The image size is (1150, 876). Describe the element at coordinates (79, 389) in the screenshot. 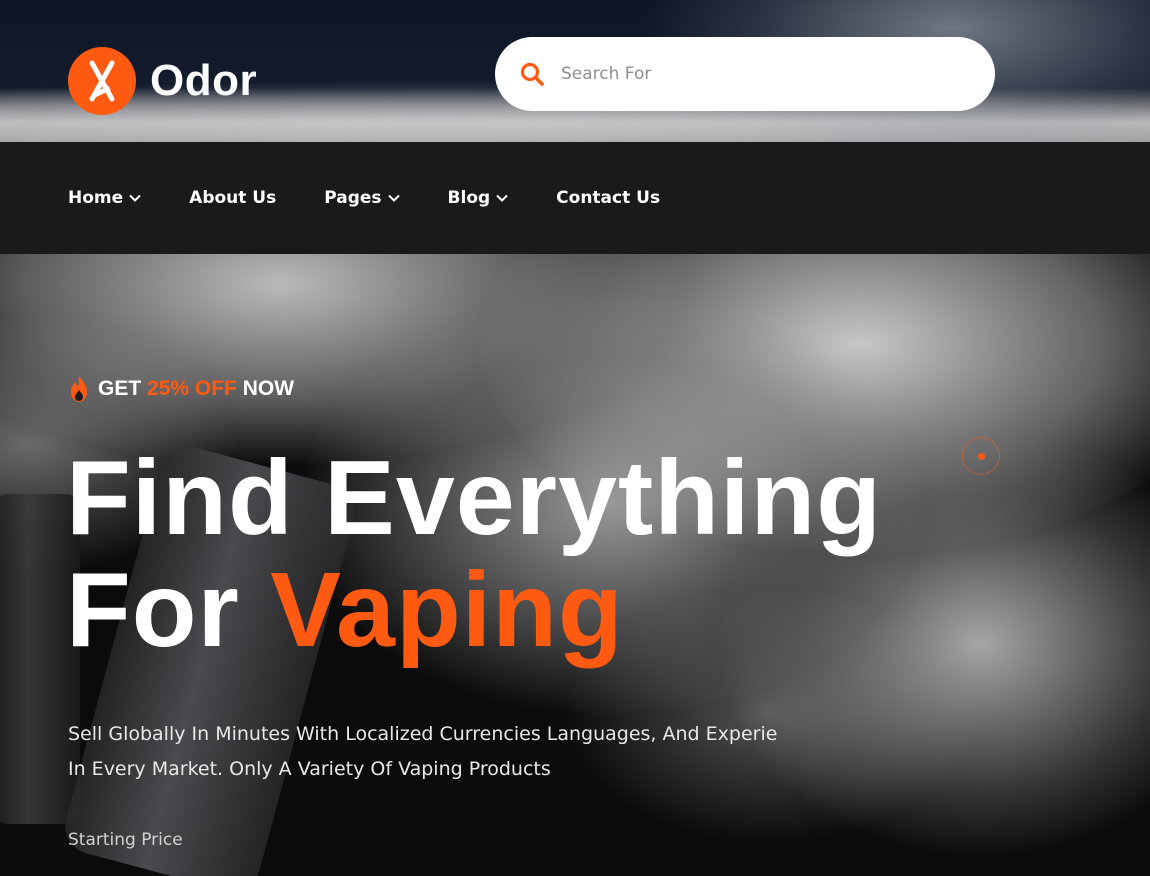

I see `fire-icon` at that location.